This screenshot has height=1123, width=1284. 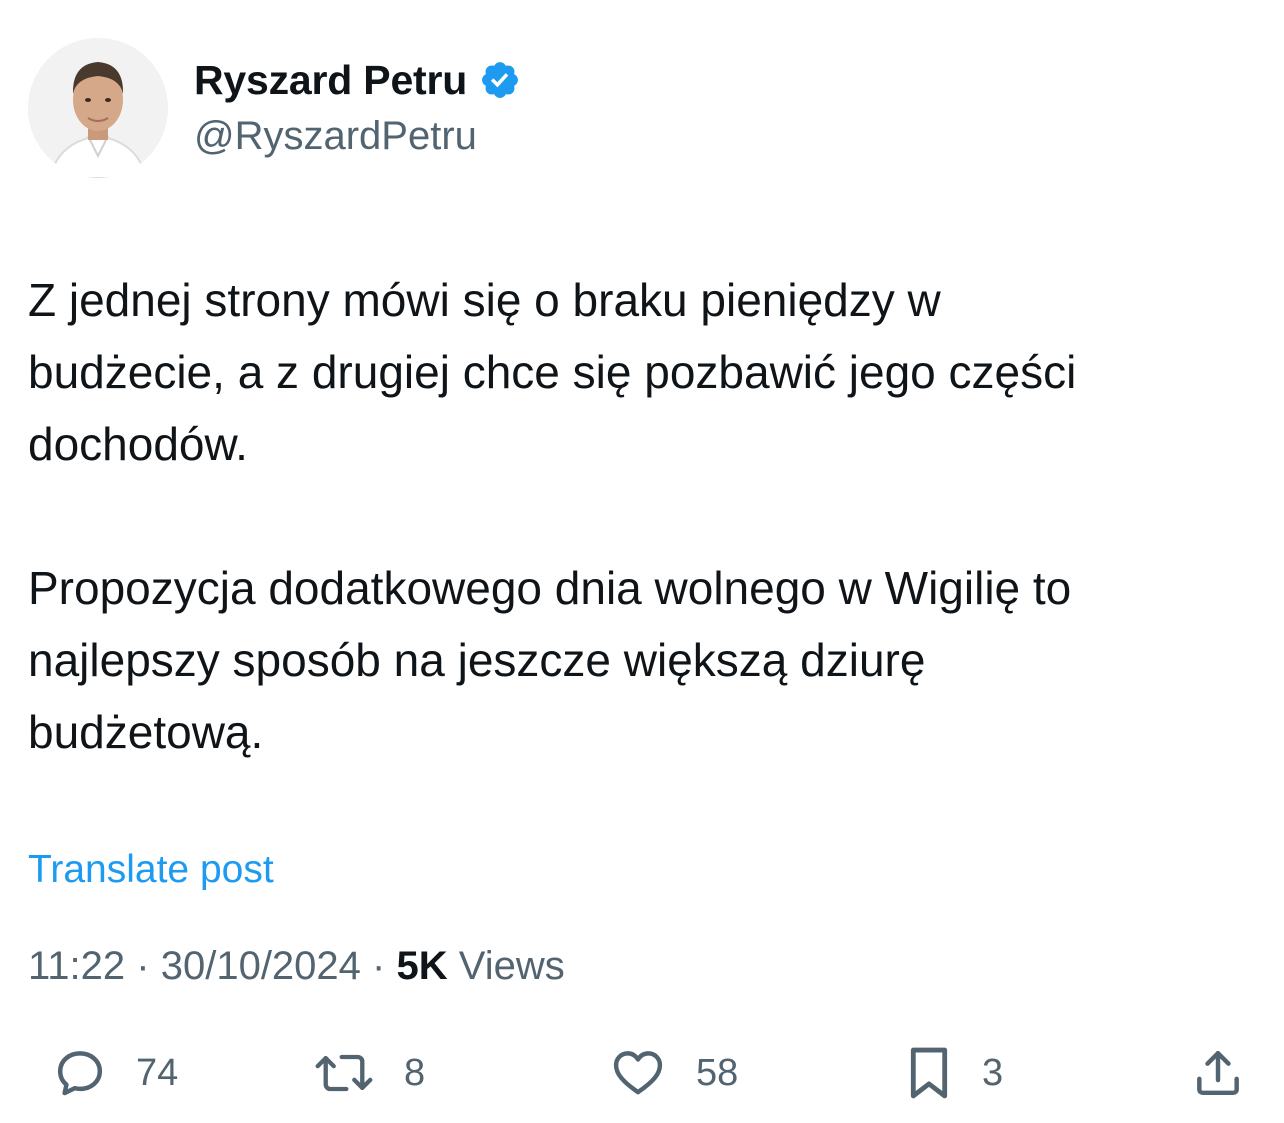 I want to click on like-count: 58, so click(x=717, y=1072).